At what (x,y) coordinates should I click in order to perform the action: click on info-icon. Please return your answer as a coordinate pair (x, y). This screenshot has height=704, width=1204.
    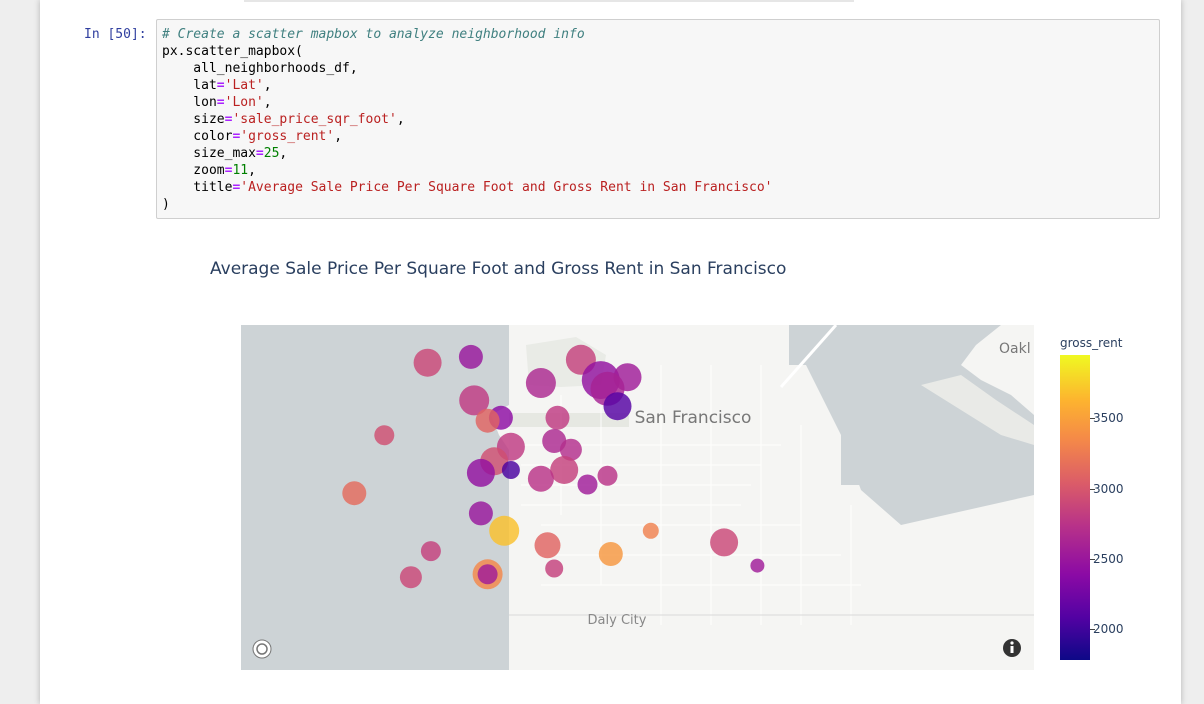
    Looking at the image, I should click on (1012, 648).